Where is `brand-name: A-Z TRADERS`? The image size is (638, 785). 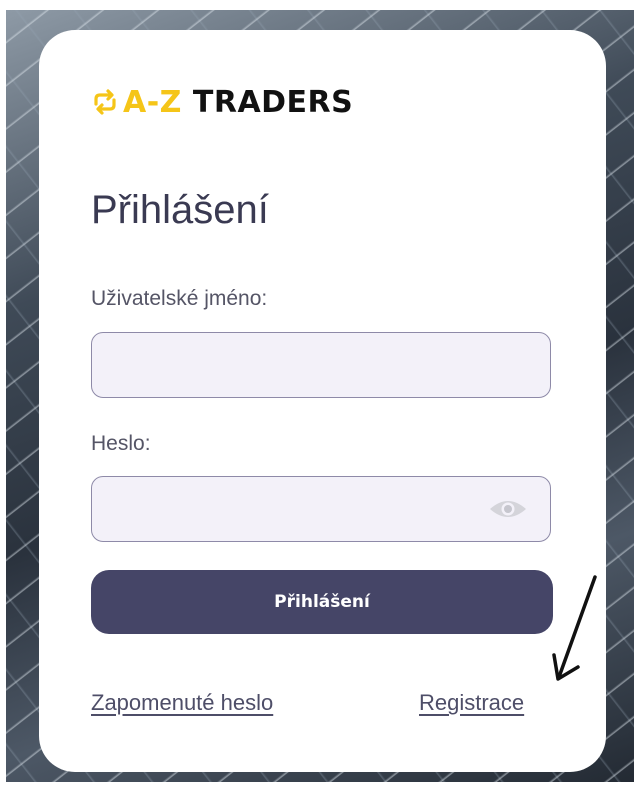
brand-name: A-Z TRADERS is located at coordinates (238, 102).